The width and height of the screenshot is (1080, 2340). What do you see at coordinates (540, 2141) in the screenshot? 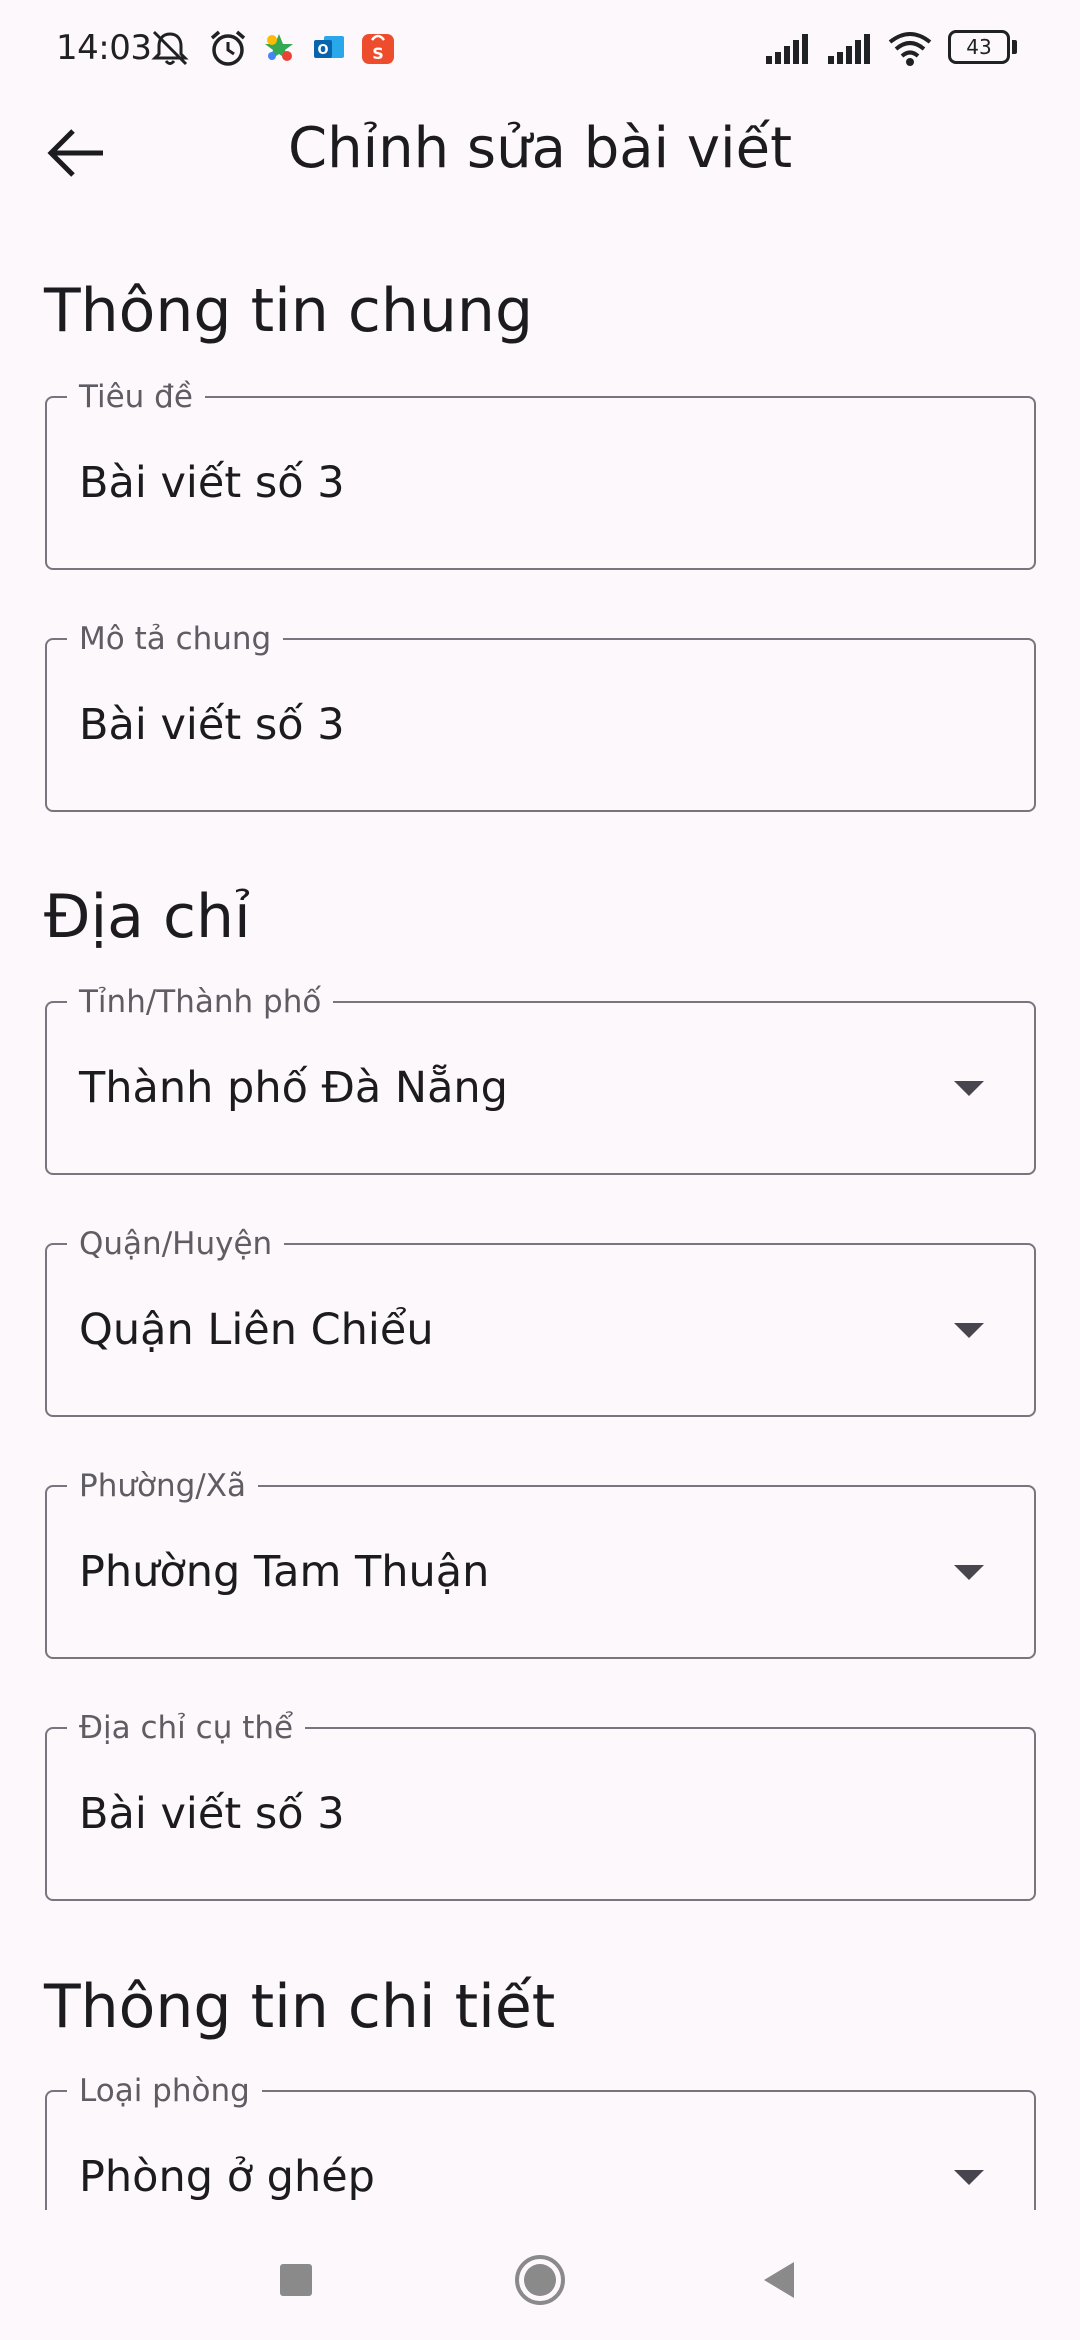
I see `room-type-dropdown: Loại phòng Phòng ở ghép` at bounding box center [540, 2141].